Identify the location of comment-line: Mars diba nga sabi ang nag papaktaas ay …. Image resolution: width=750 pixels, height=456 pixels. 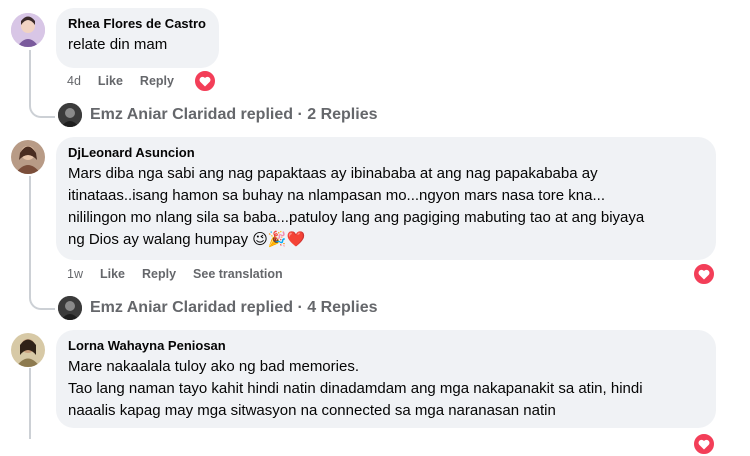
(333, 173).